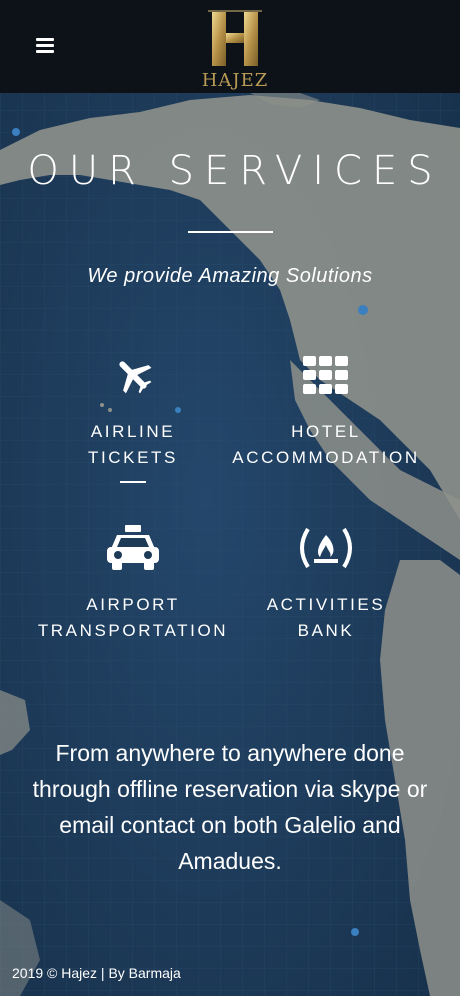  I want to click on hamburger-menu-icon, so click(45, 46).